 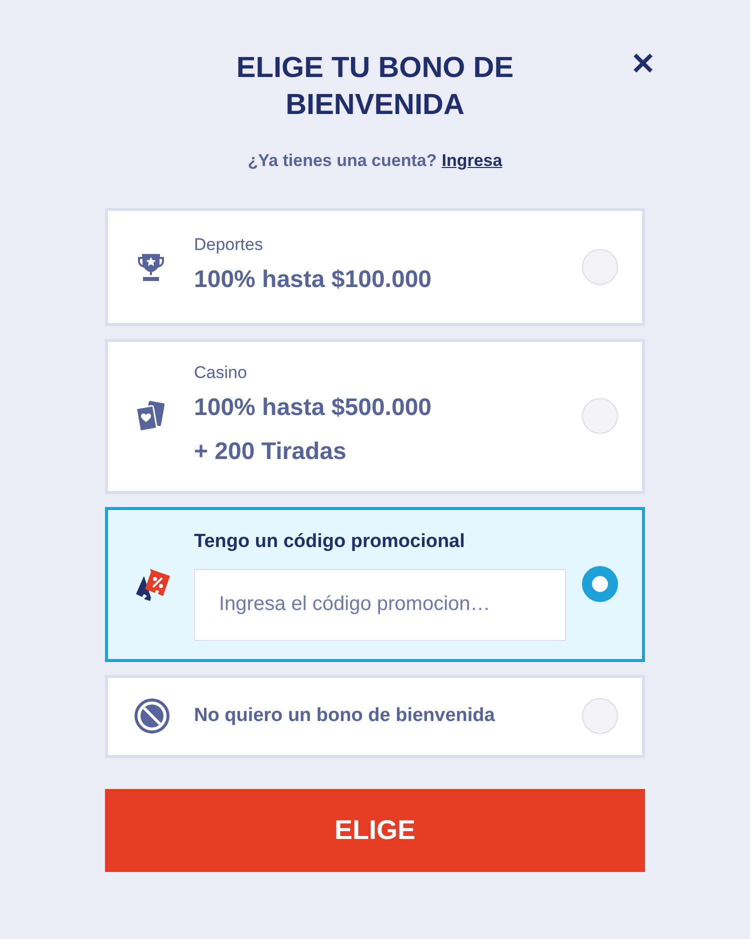 What do you see at coordinates (375, 87) in the screenshot?
I see `dialog-title: ELIGE TU BONO DE BIENVENIDA` at bounding box center [375, 87].